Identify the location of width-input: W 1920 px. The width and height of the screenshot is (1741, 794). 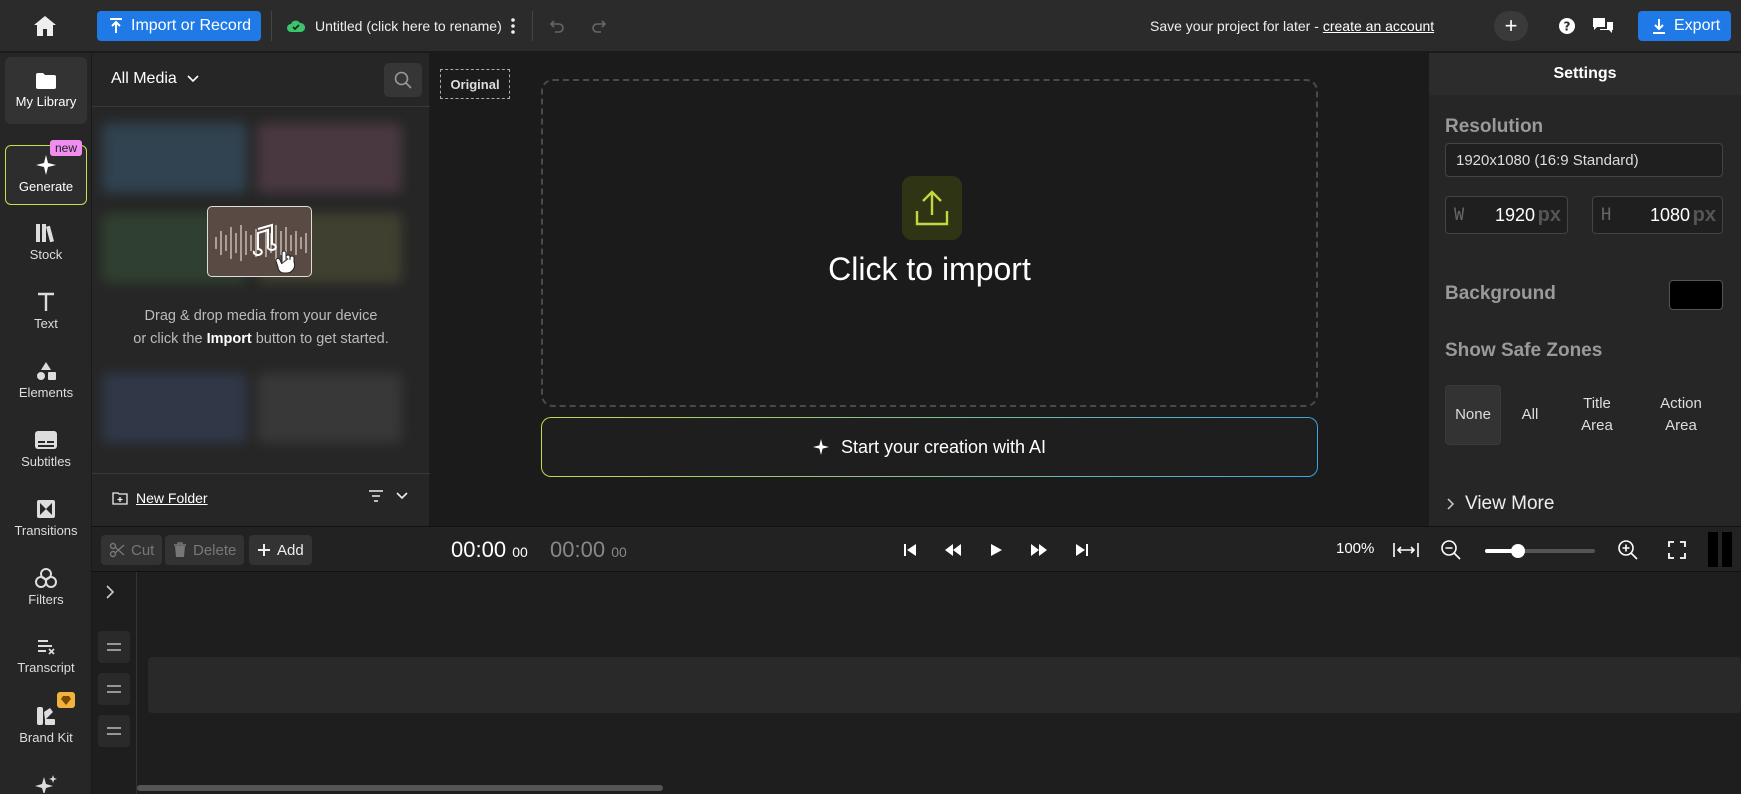
(1506, 215).